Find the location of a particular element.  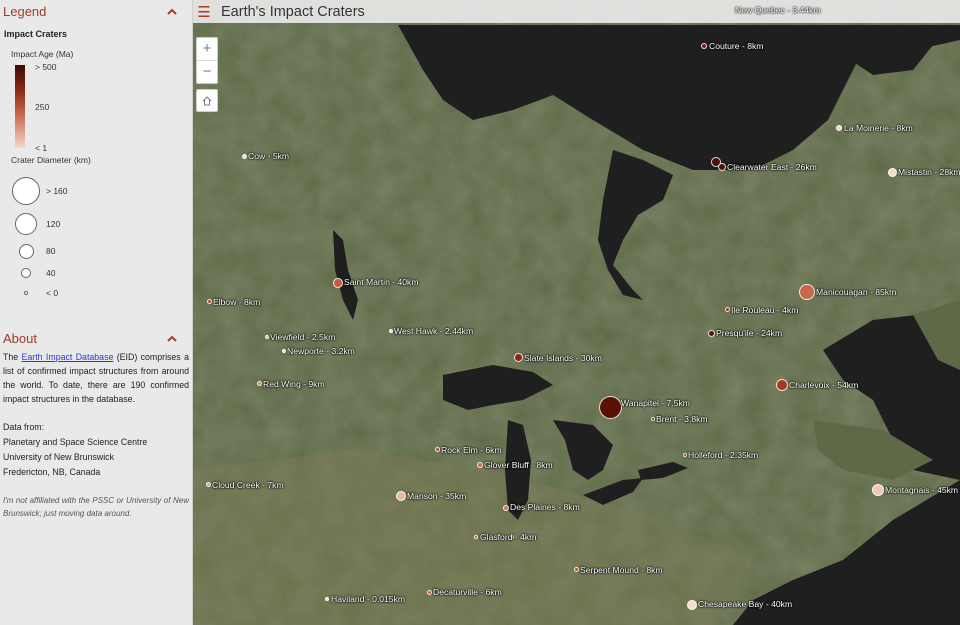

color-ramp-bar is located at coordinates (20, 106).